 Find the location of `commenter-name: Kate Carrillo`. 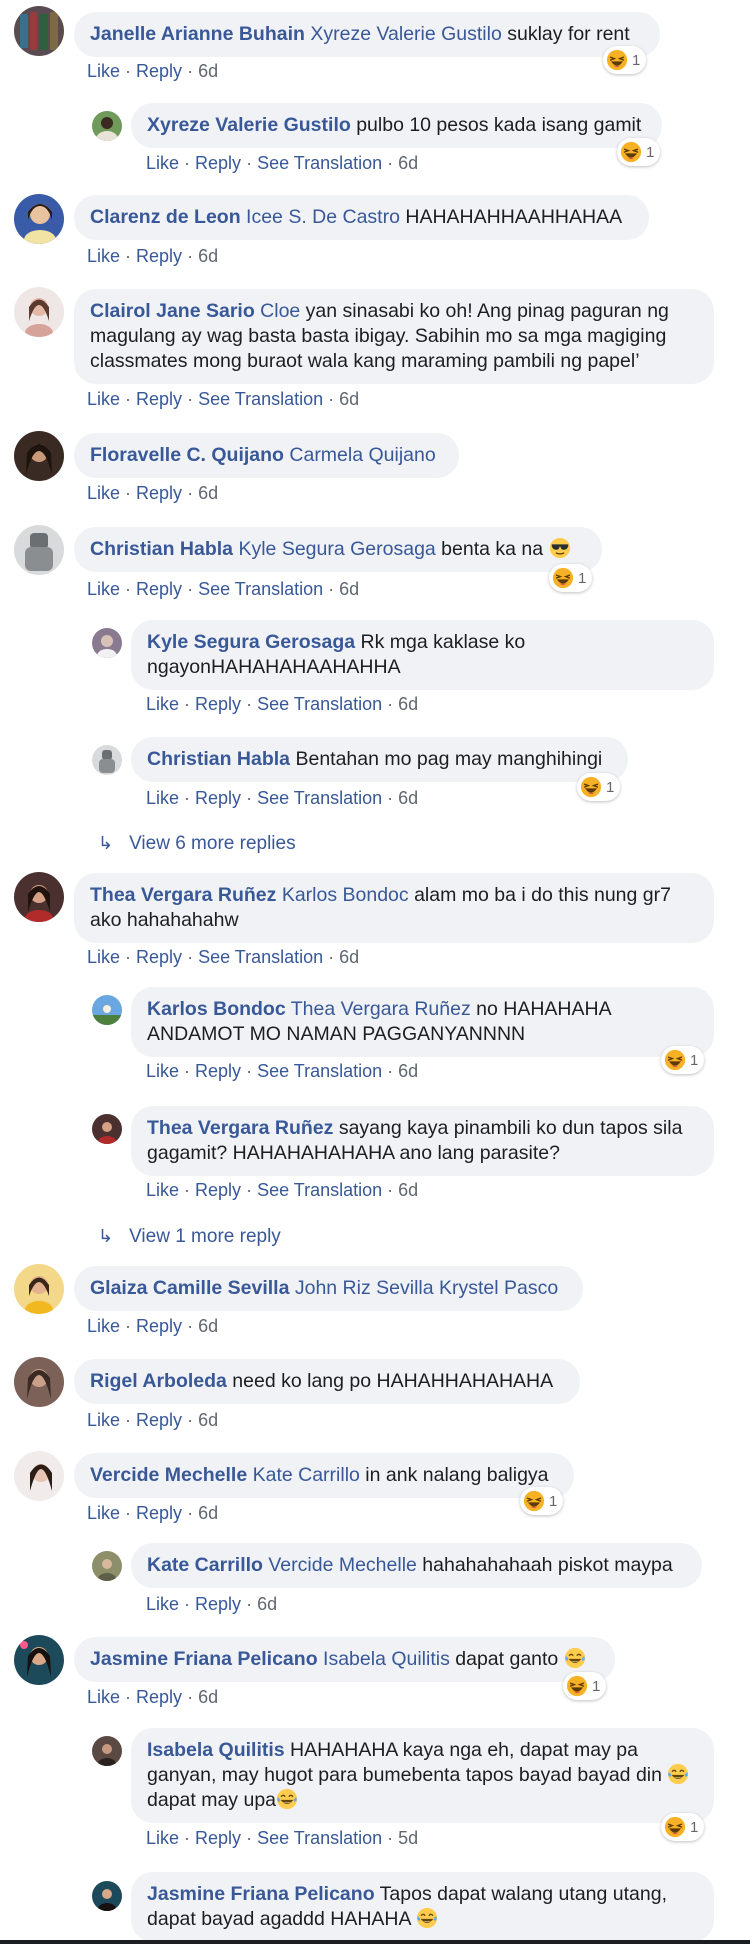

commenter-name: Kate Carrillo is located at coordinates (205, 1565).